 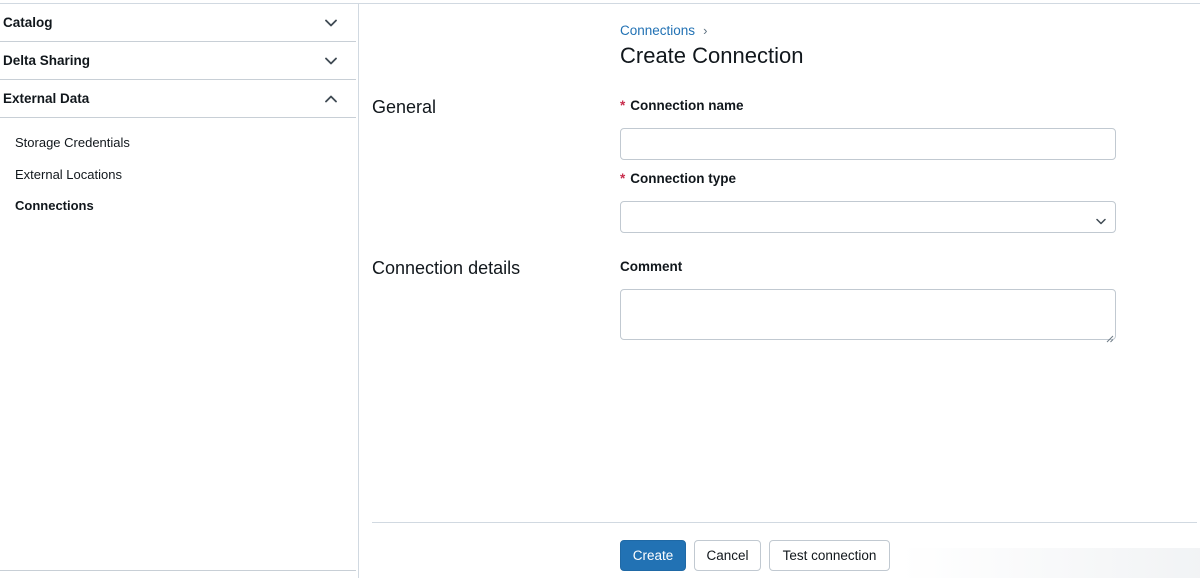 I want to click on sidebar-section-label: External Data, so click(x=46, y=98).